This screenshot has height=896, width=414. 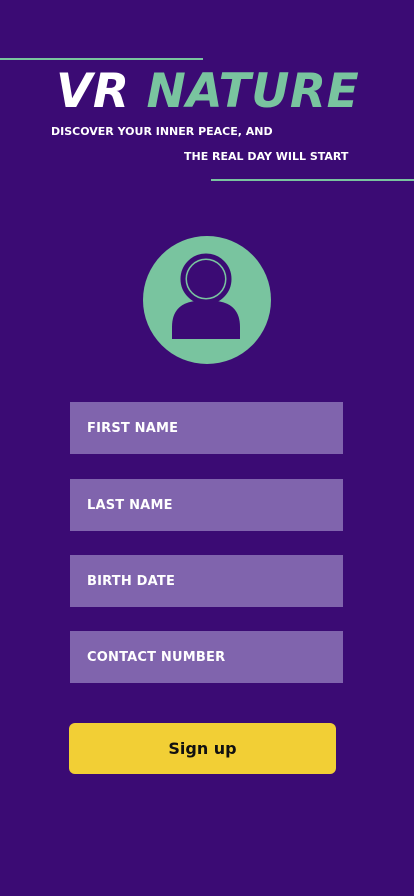 What do you see at coordinates (131, 581) in the screenshot?
I see `birth-date-label: BIRTH DATE` at bounding box center [131, 581].